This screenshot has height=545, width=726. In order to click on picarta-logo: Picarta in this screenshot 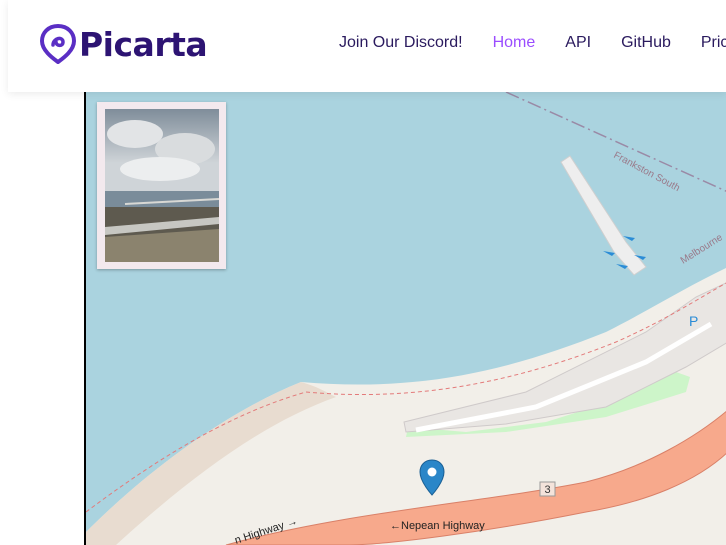, I will do `click(124, 44)`.